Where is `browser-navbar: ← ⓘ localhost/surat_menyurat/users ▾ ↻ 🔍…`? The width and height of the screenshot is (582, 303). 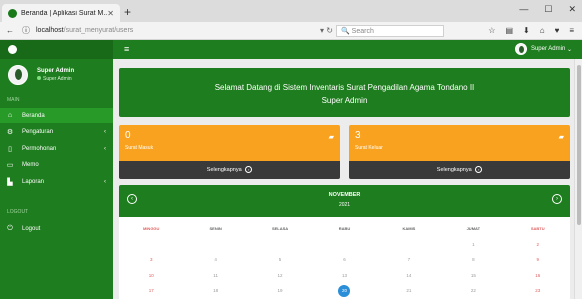
browser-navbar: ← ⓘ localhost/surat_menyurat/users ▾ ↻ 🔍… is located at coordinates (291, 31).